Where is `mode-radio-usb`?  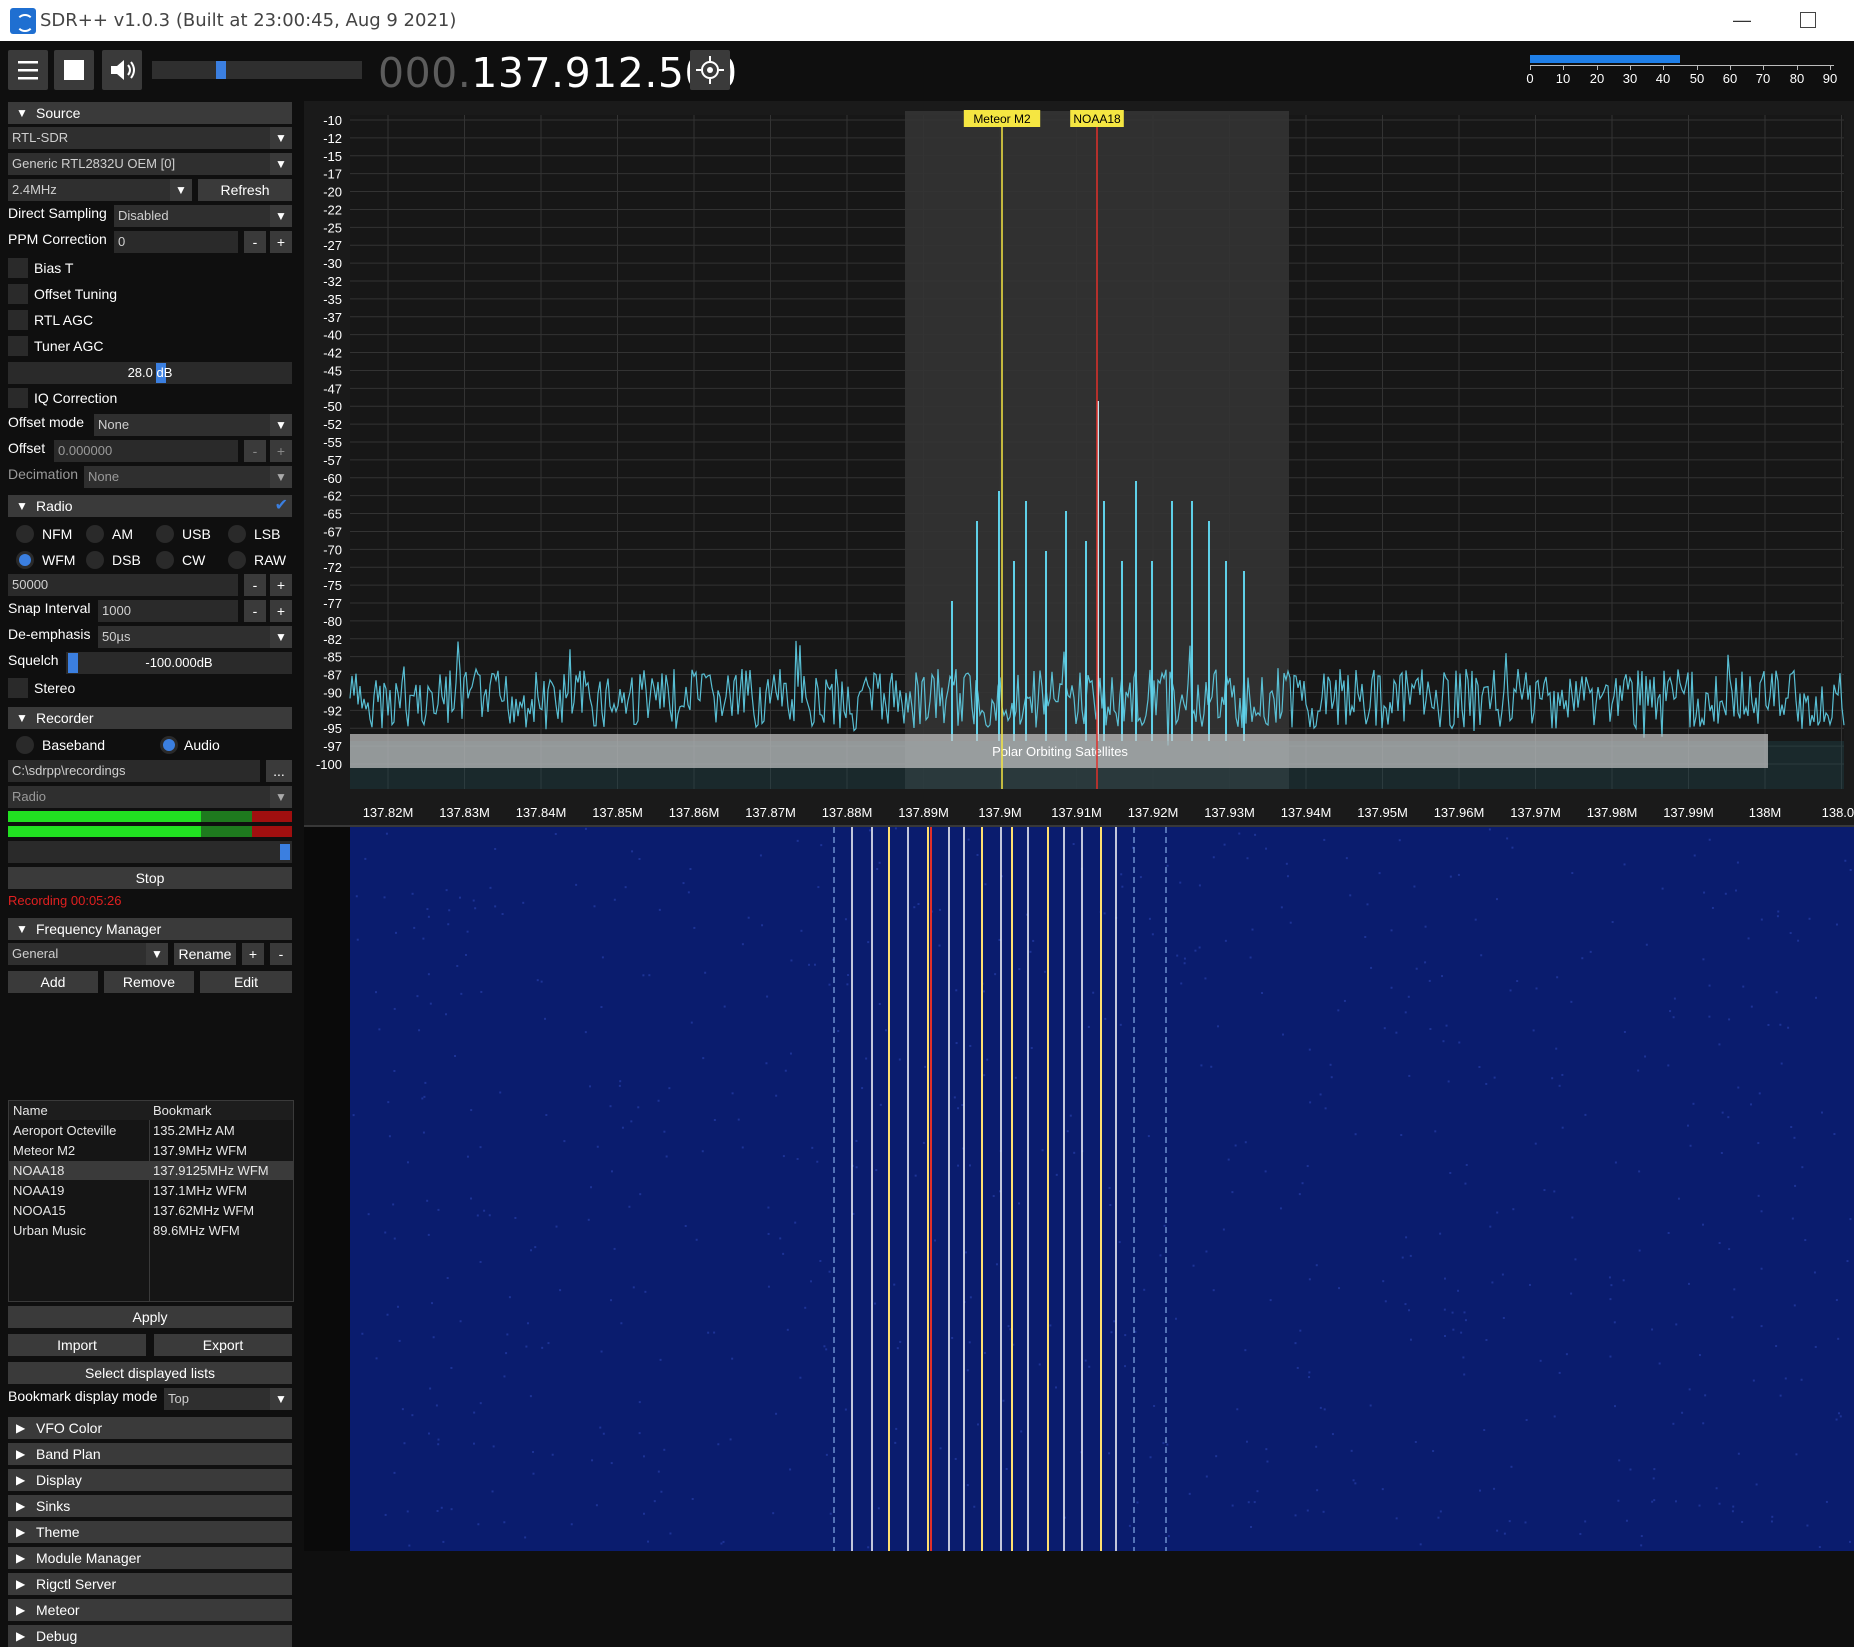 mode-radio-usb is located at coordinates (165, 534).